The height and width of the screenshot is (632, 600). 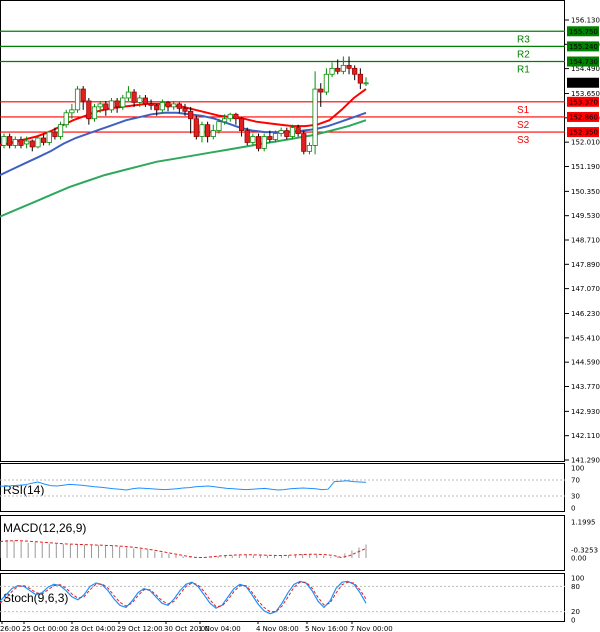 I want to click on level-tag: 155.750, so click(x=583, y=32).